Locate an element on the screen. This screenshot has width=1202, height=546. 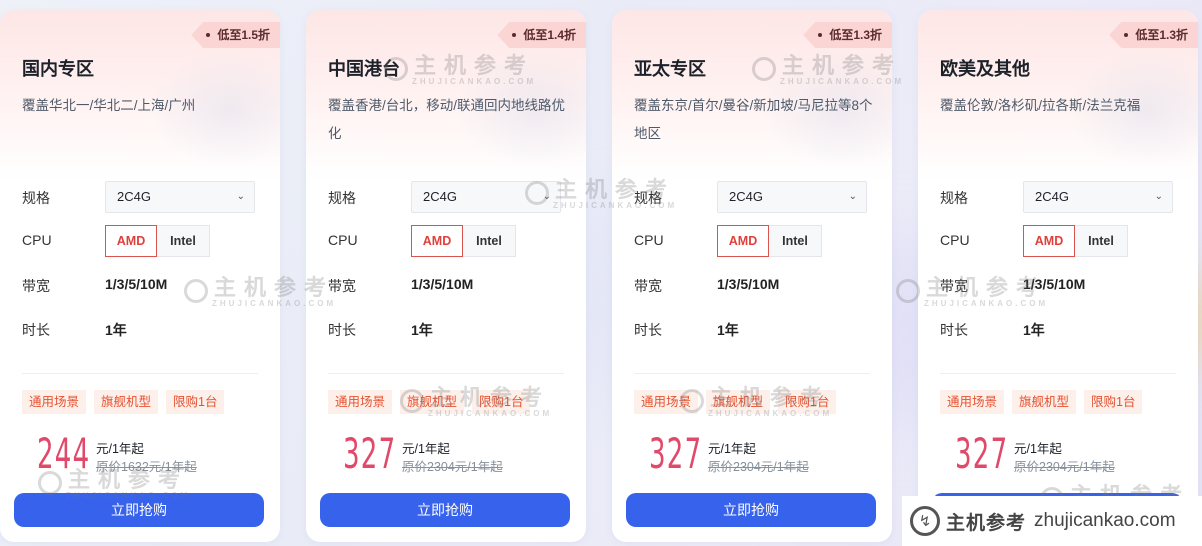
lightning-logo-icon: ↯ is located at coordinates (925, 521).